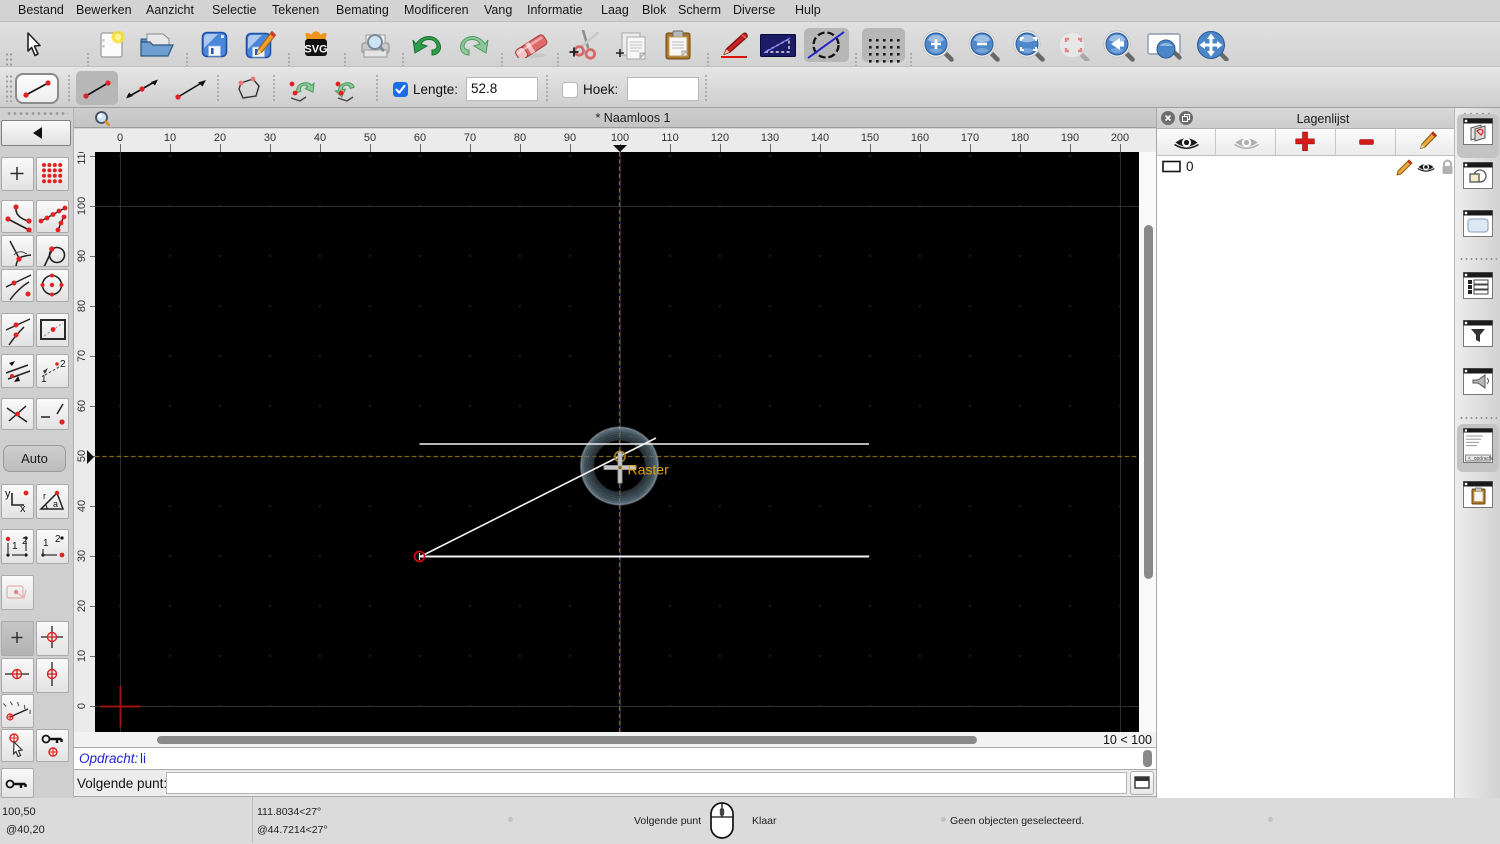 This screenshot has width=1500, height=844. Describe the element at coordinates (315, 50) in the screenshot. I see `svg-text: SVG` at that location.